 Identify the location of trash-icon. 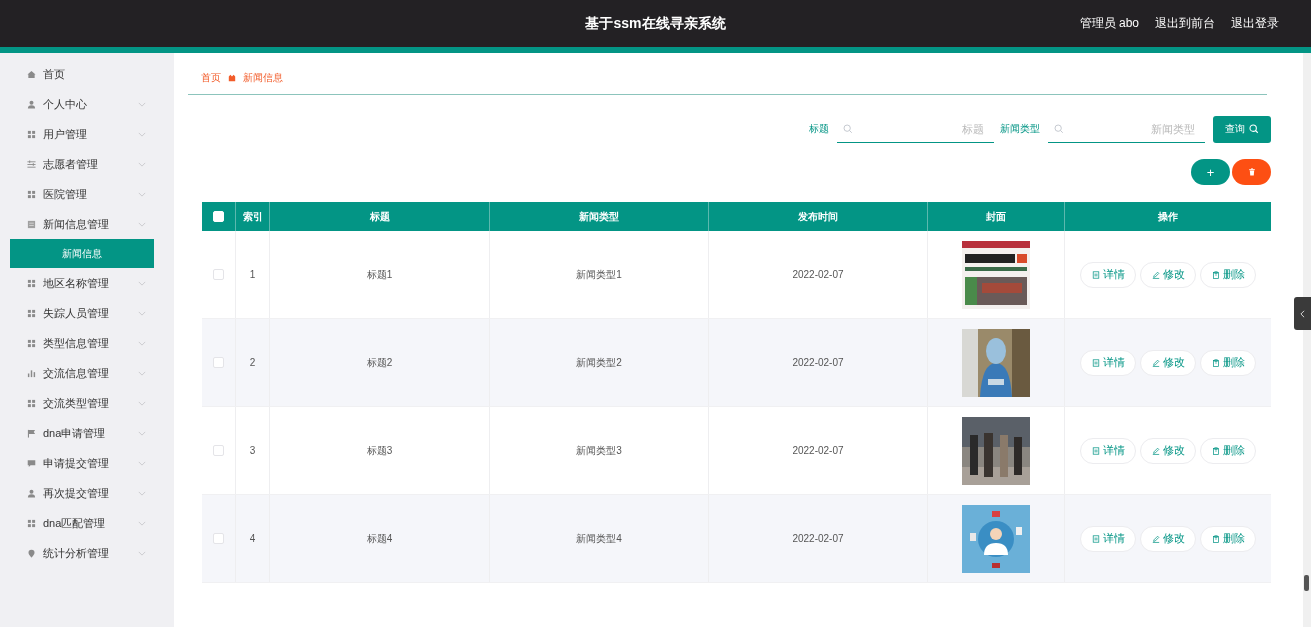
(1251, 172).